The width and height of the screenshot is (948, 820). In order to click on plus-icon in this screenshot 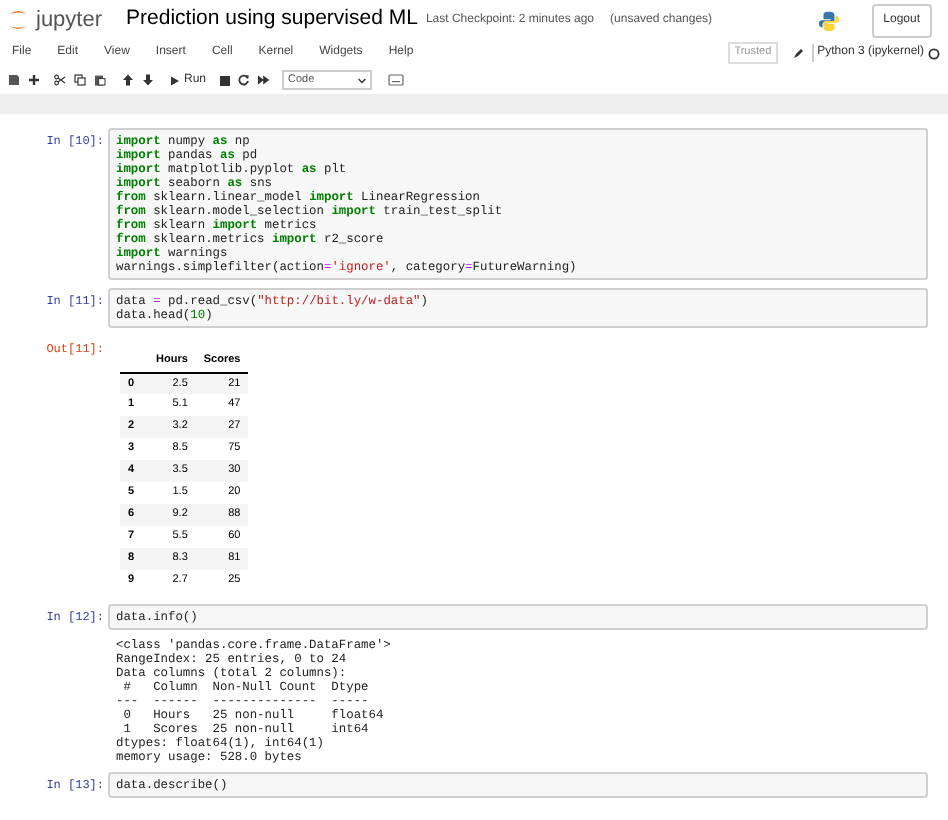, I will do `click(34, 80)`.